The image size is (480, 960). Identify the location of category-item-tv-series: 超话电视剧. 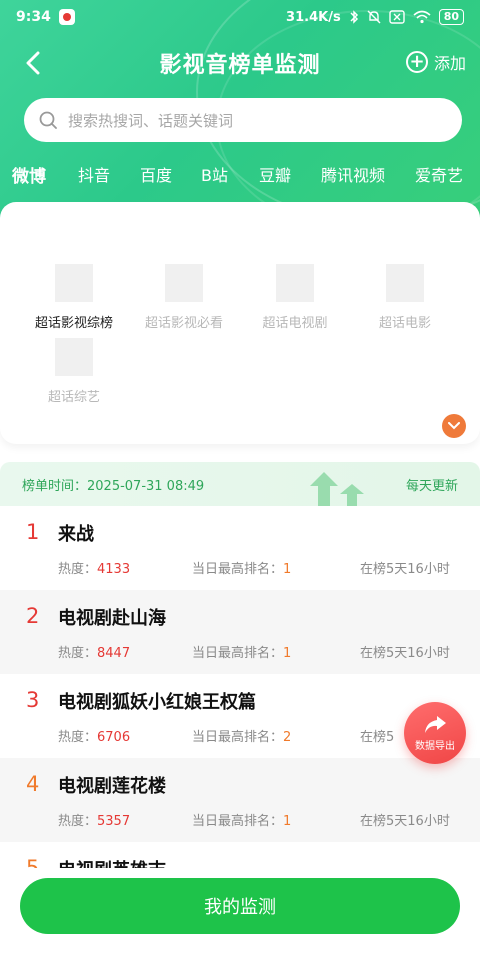
(295, 297).